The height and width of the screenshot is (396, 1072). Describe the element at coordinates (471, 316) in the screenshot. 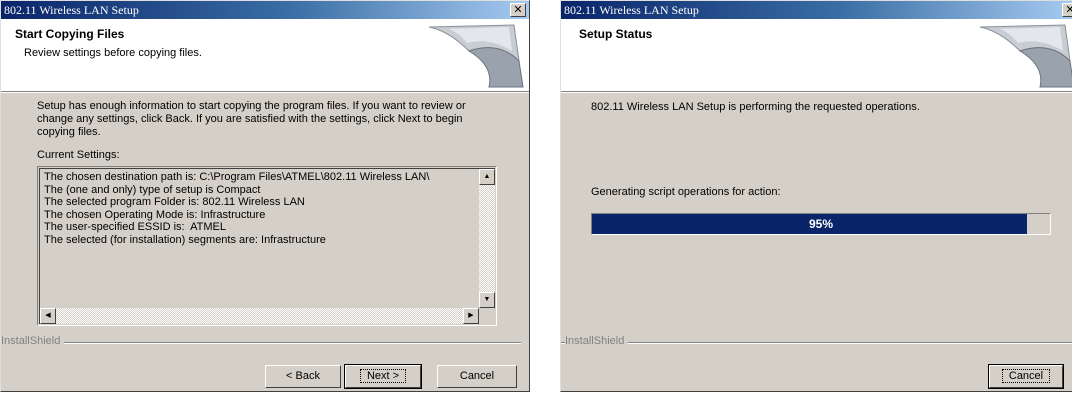

I see `scroll-right-icon: ▶` at that location.